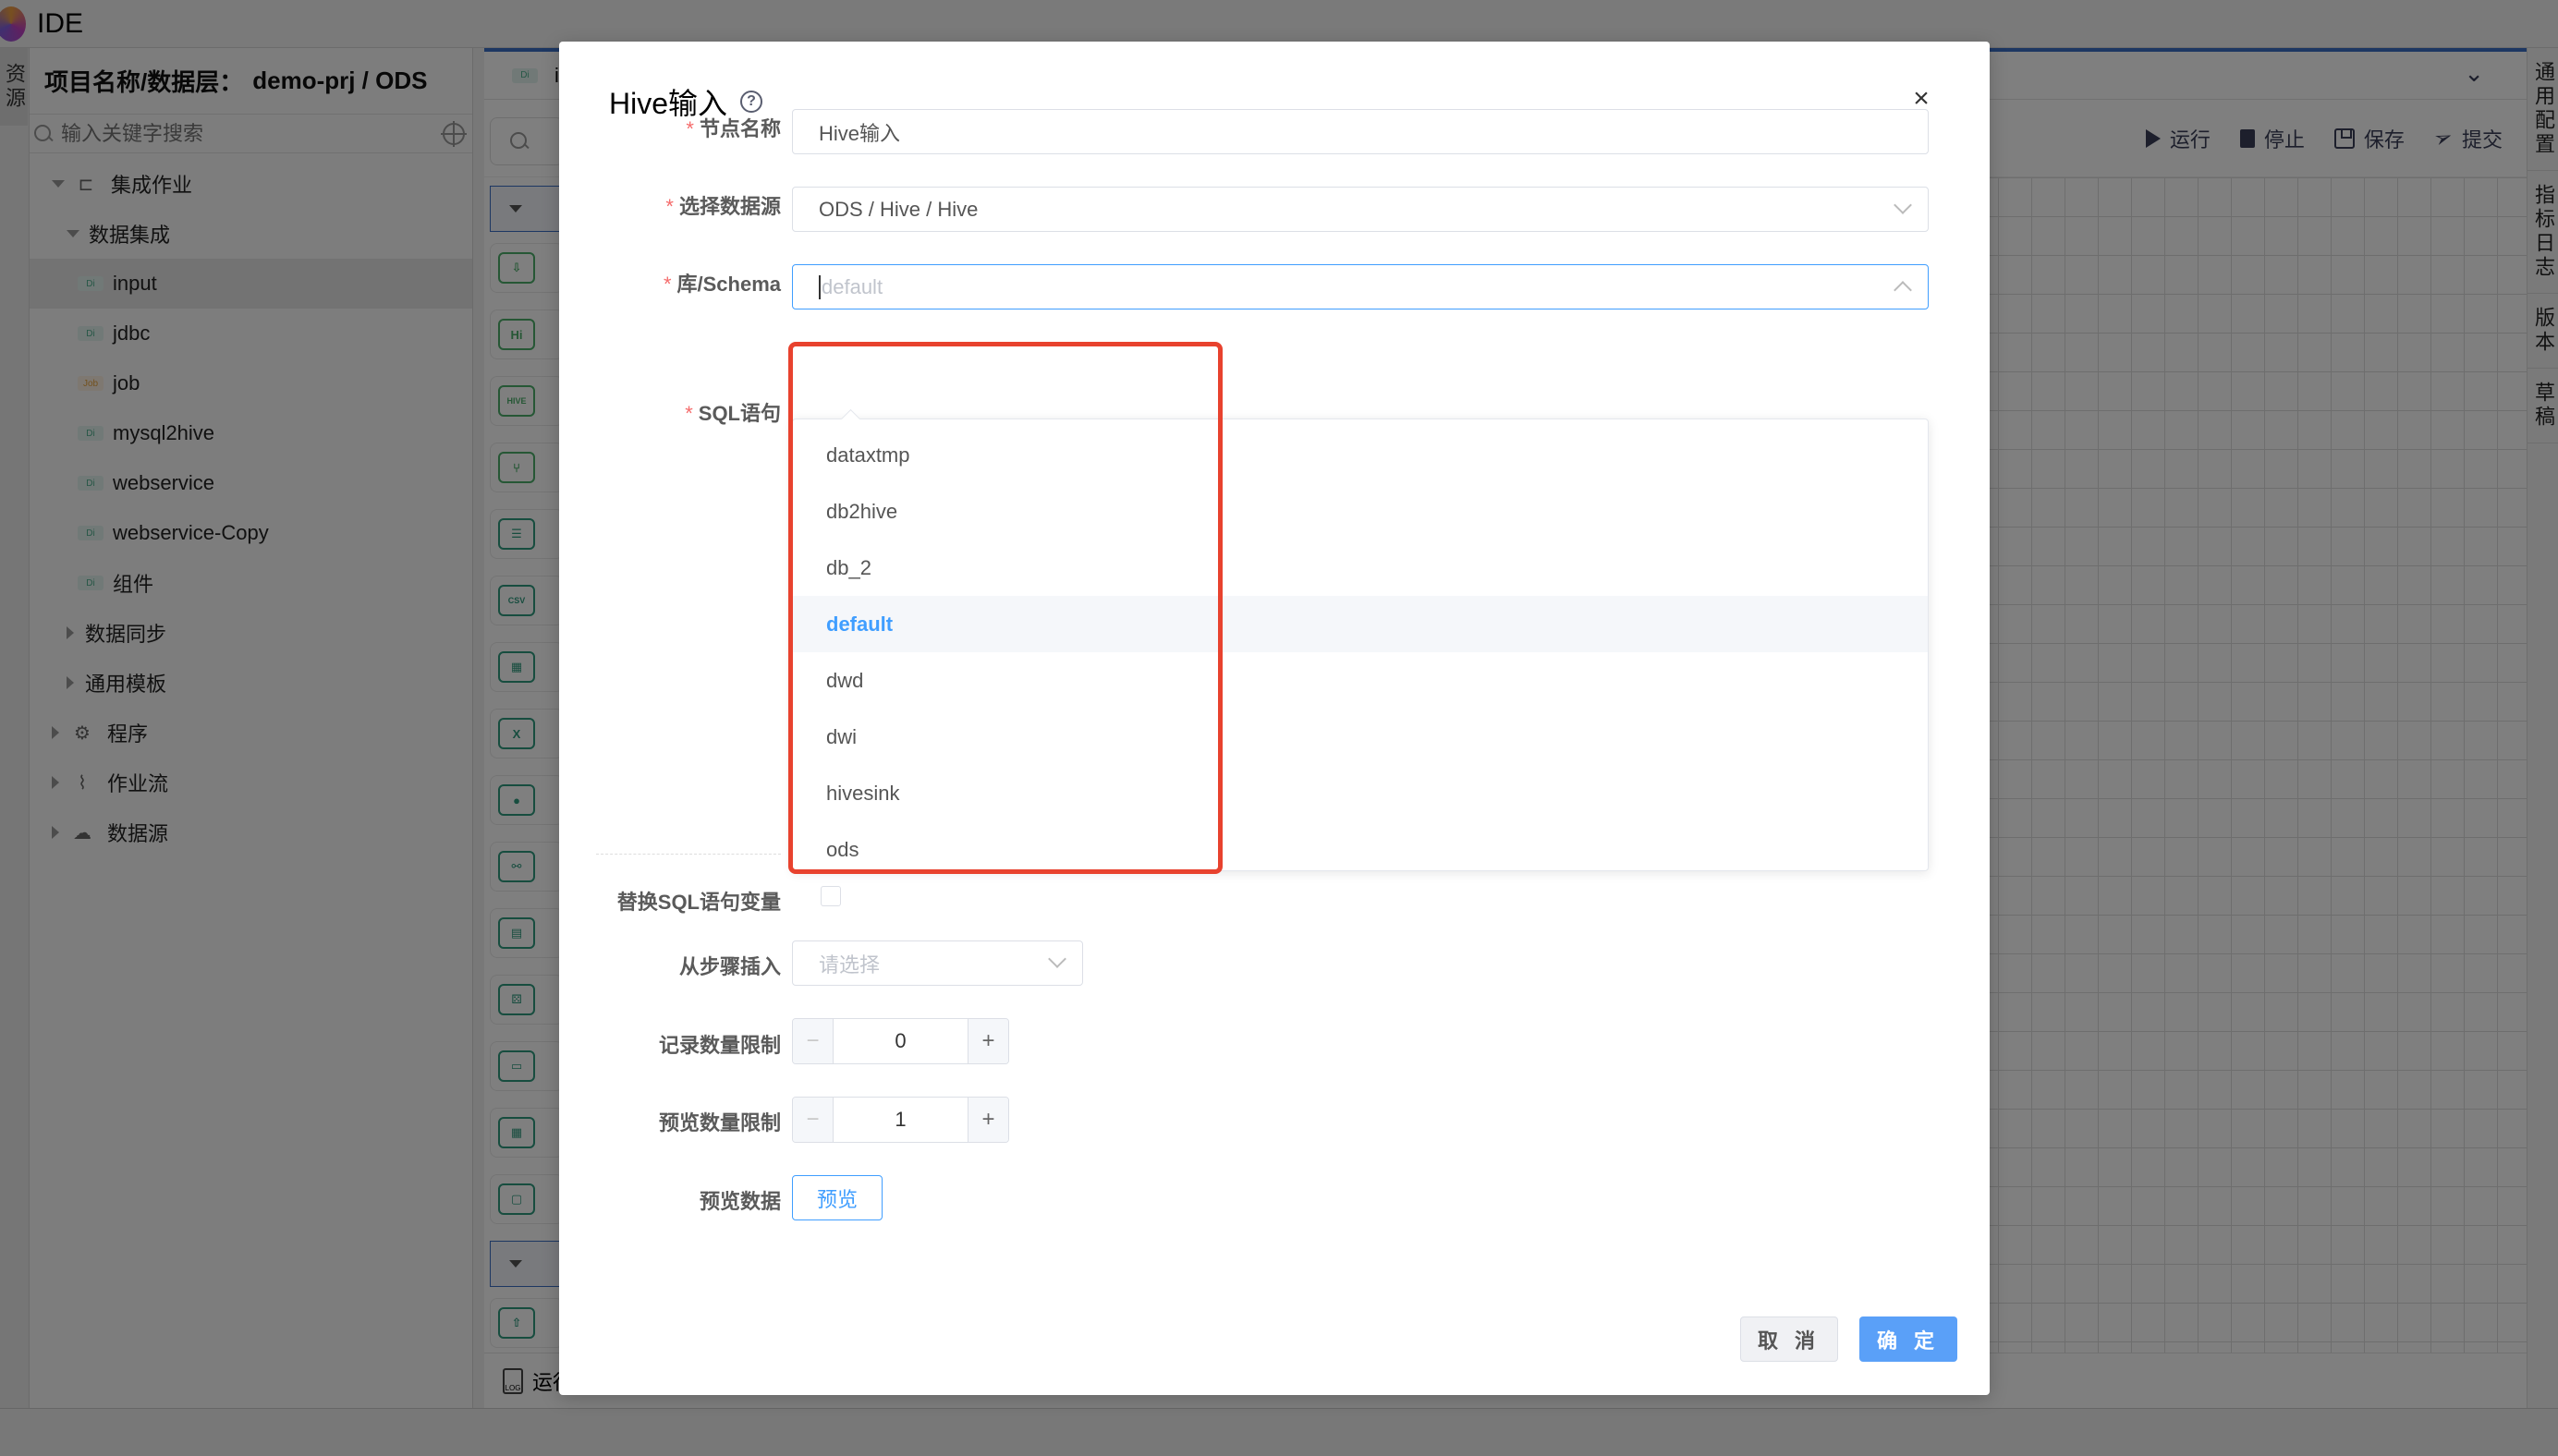 The height and width of the screenshot is (1456, 2558). What do you see at coordinates (1360, 209) in the screenshot?
I see `datasource-select: ODS / Hive / Hive` at bounding box center [1360, 209].